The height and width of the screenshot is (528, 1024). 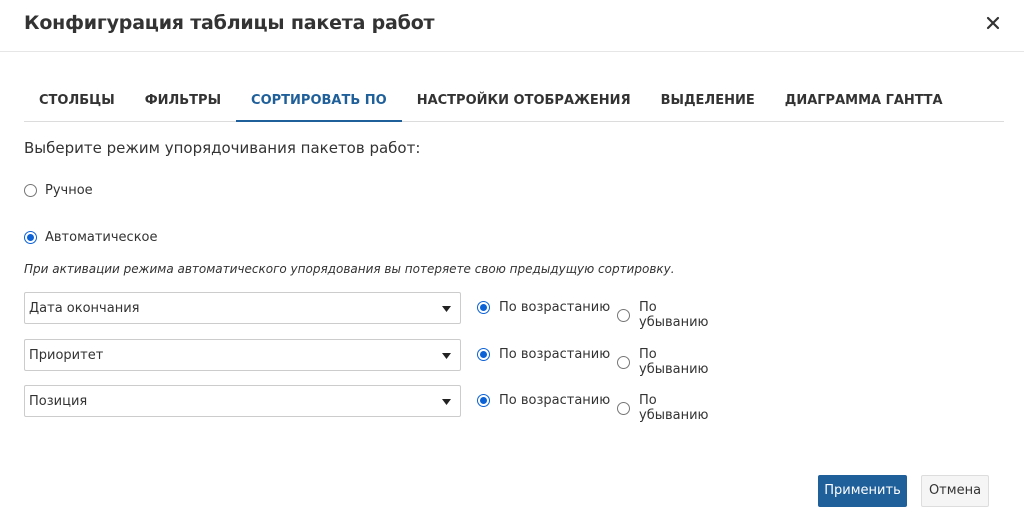 What do you see at coordinates (30, 190) in the screenshot?
I see `mode-manual-radio` at bounding box center [30, 190].